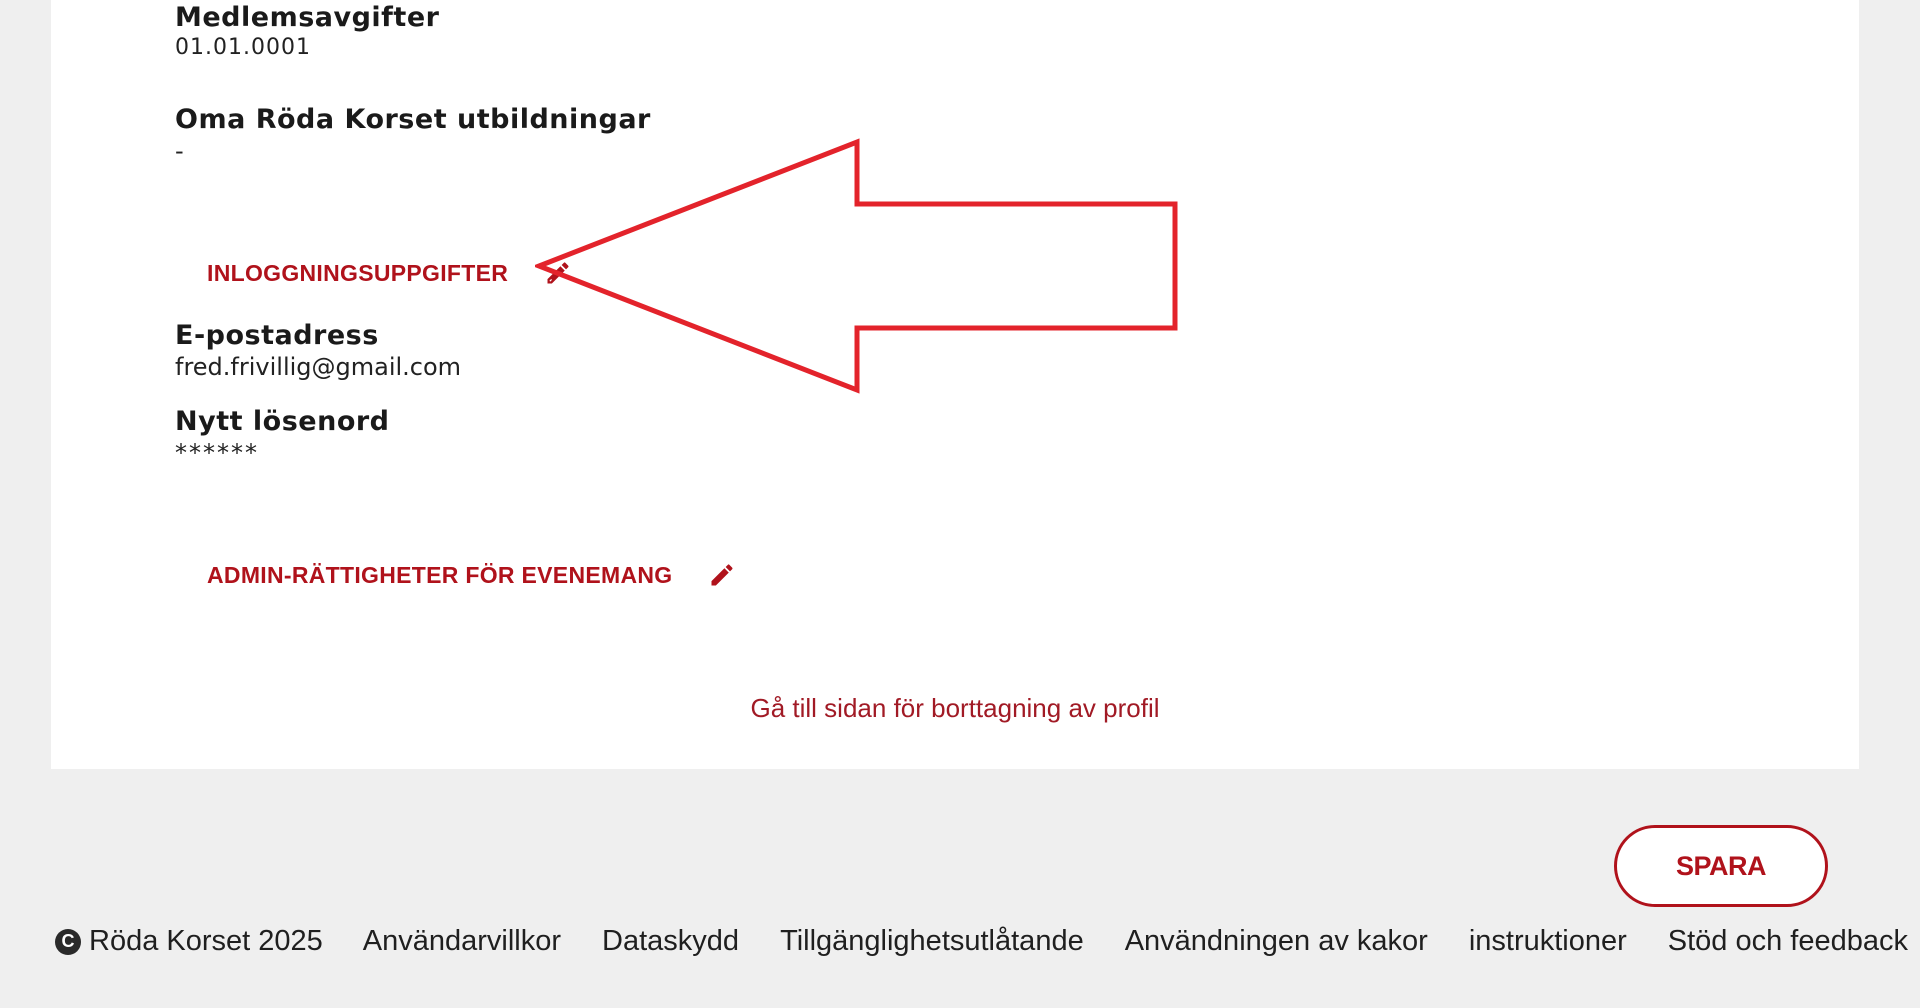  What do you see at coordinates (1721, 866) in the screenshot?
I see `save-button: SPARA` at bounding box center [1721, 866].